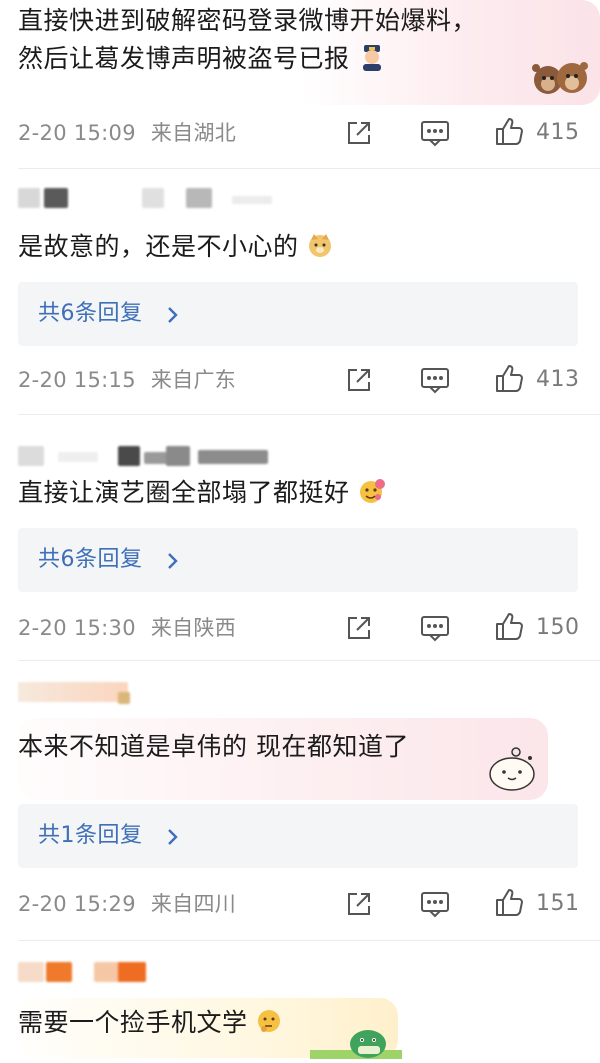 This screenshot has height=1063, width=600. I want to click on comment-text-content: 直接让演艺圈全部塌了都挺好, so click(184, 492).